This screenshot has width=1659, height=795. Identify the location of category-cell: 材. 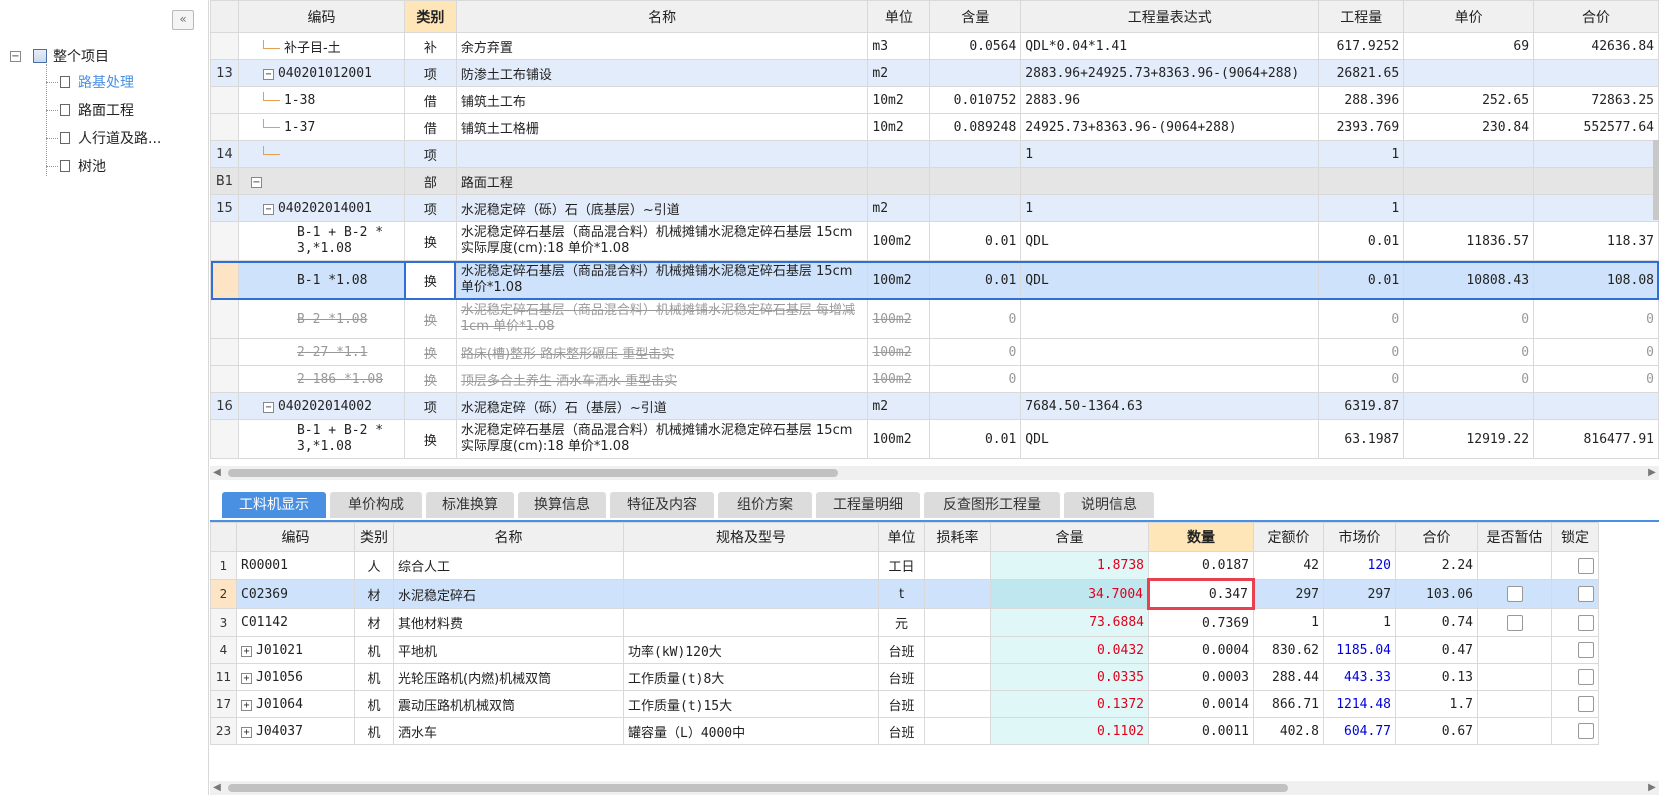
(374, 594).